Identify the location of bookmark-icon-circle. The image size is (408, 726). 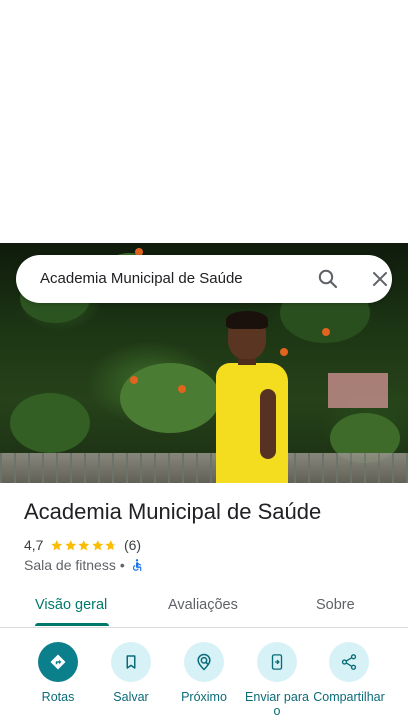
(131, 662).